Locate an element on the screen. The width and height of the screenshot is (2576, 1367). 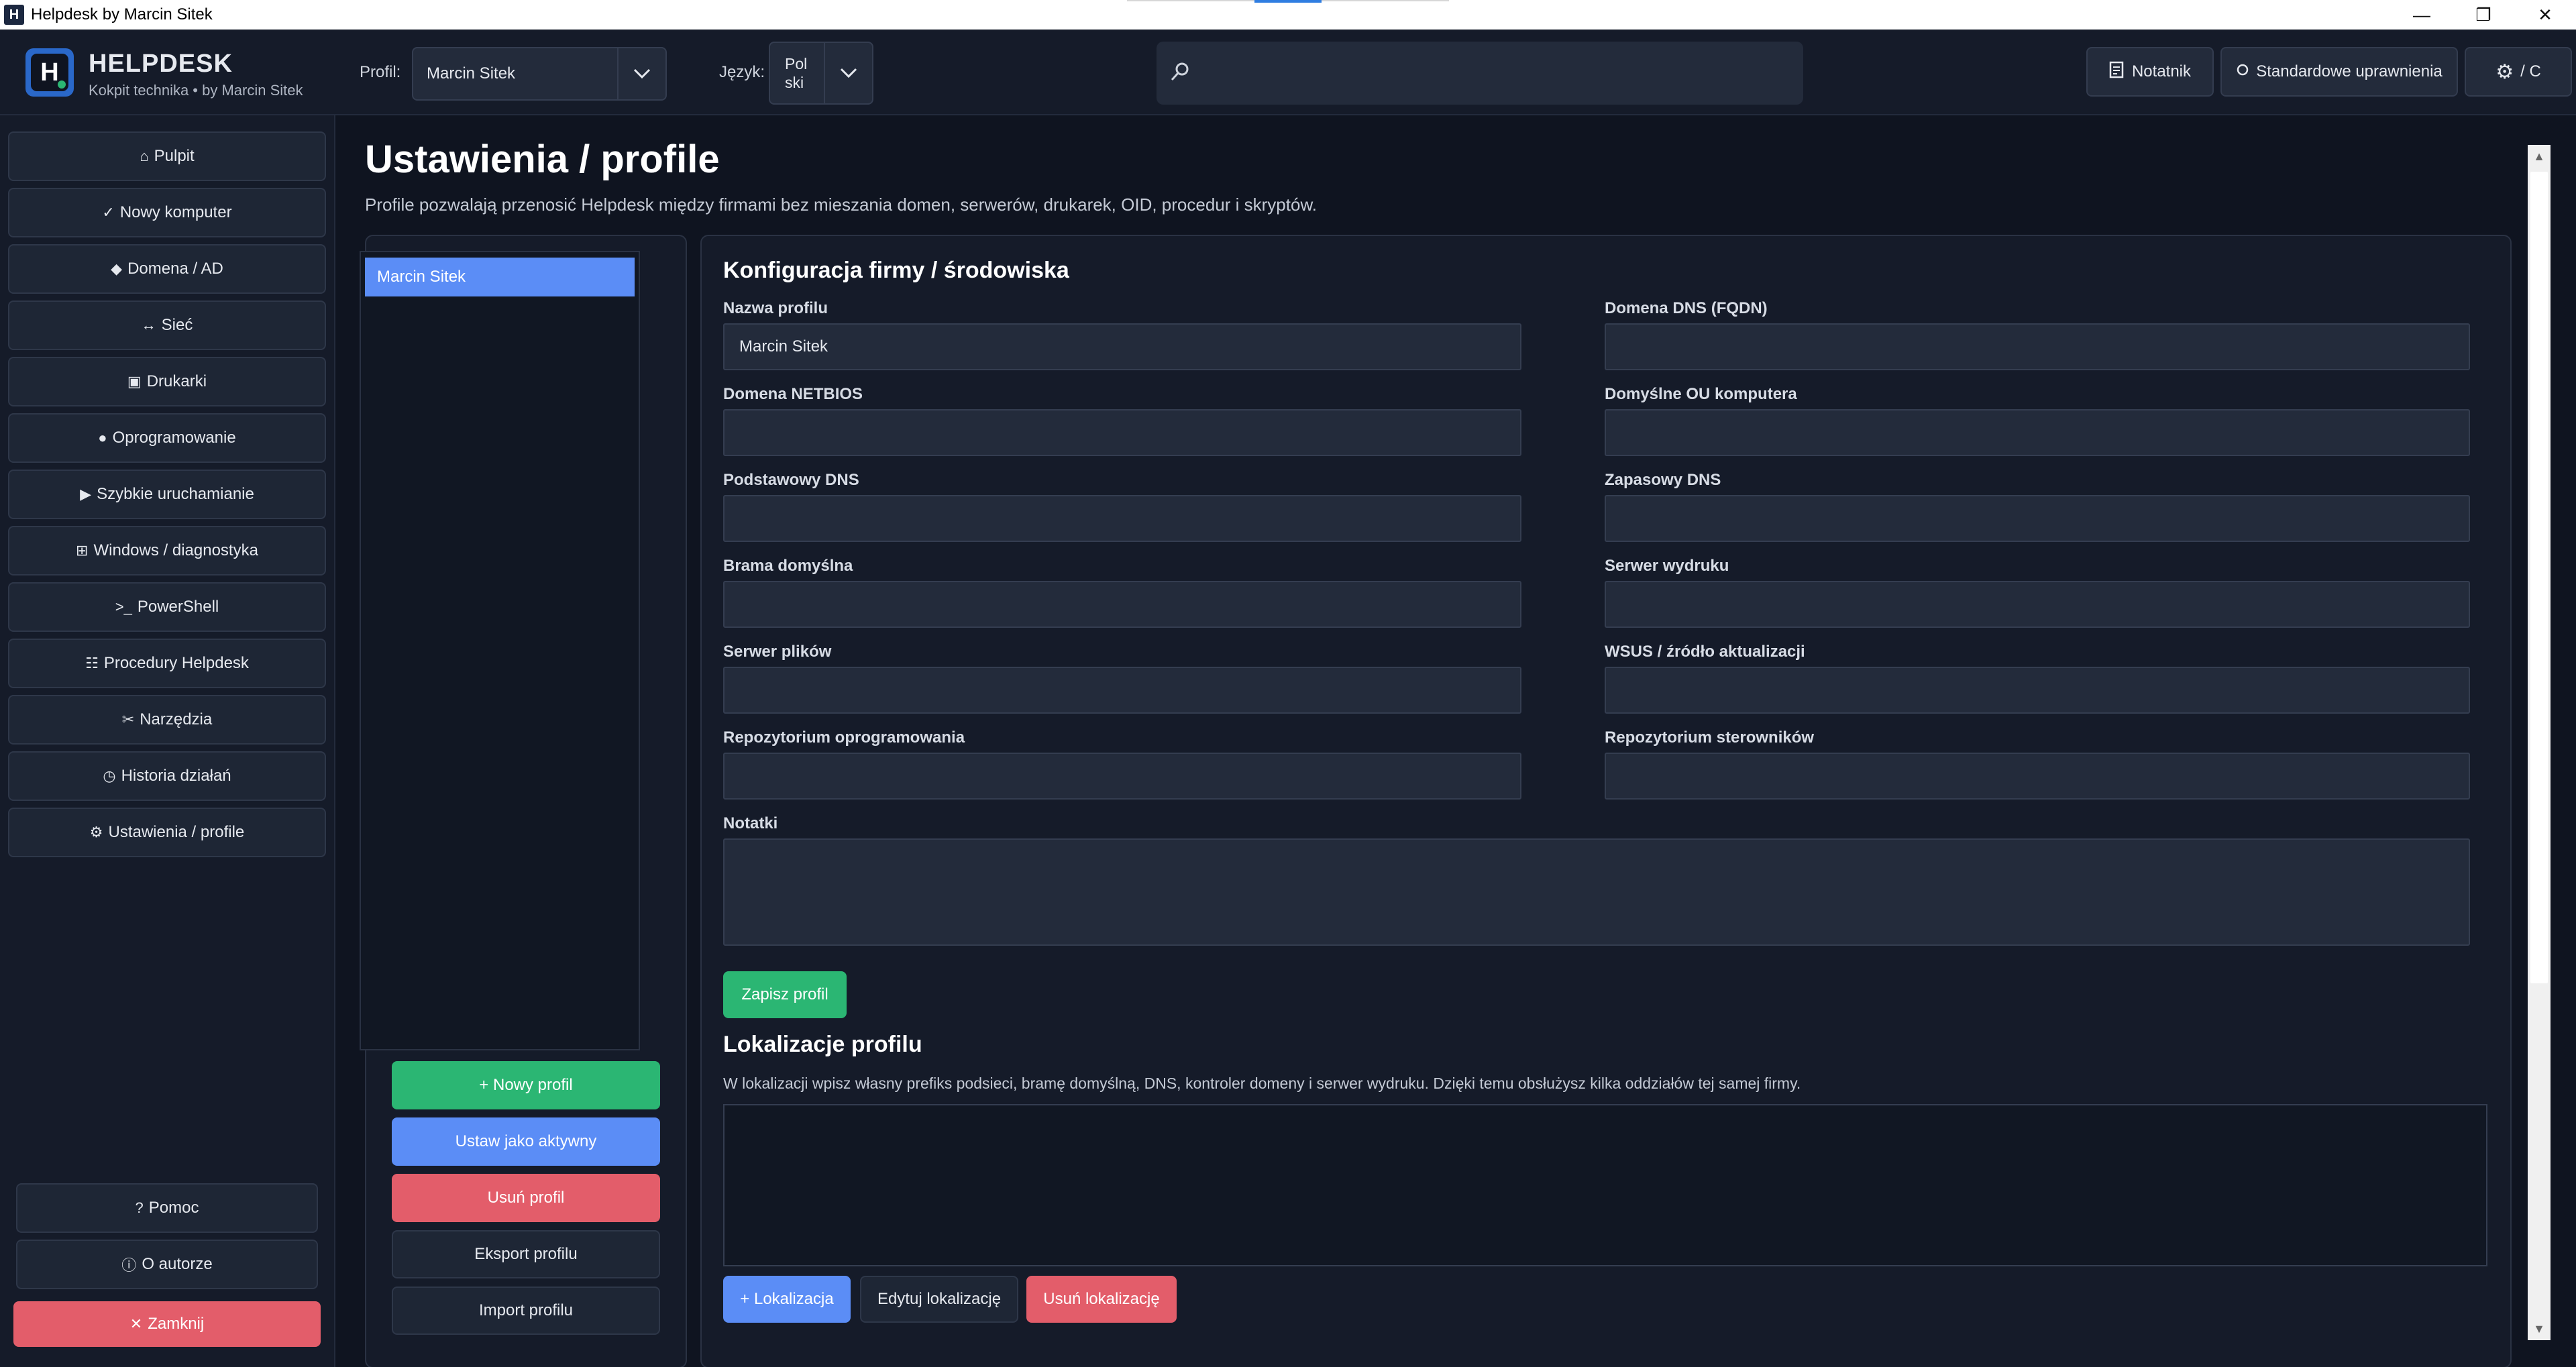
software-repo-label: Repozytorium oprogramowania is located at coordinates (844, 738).